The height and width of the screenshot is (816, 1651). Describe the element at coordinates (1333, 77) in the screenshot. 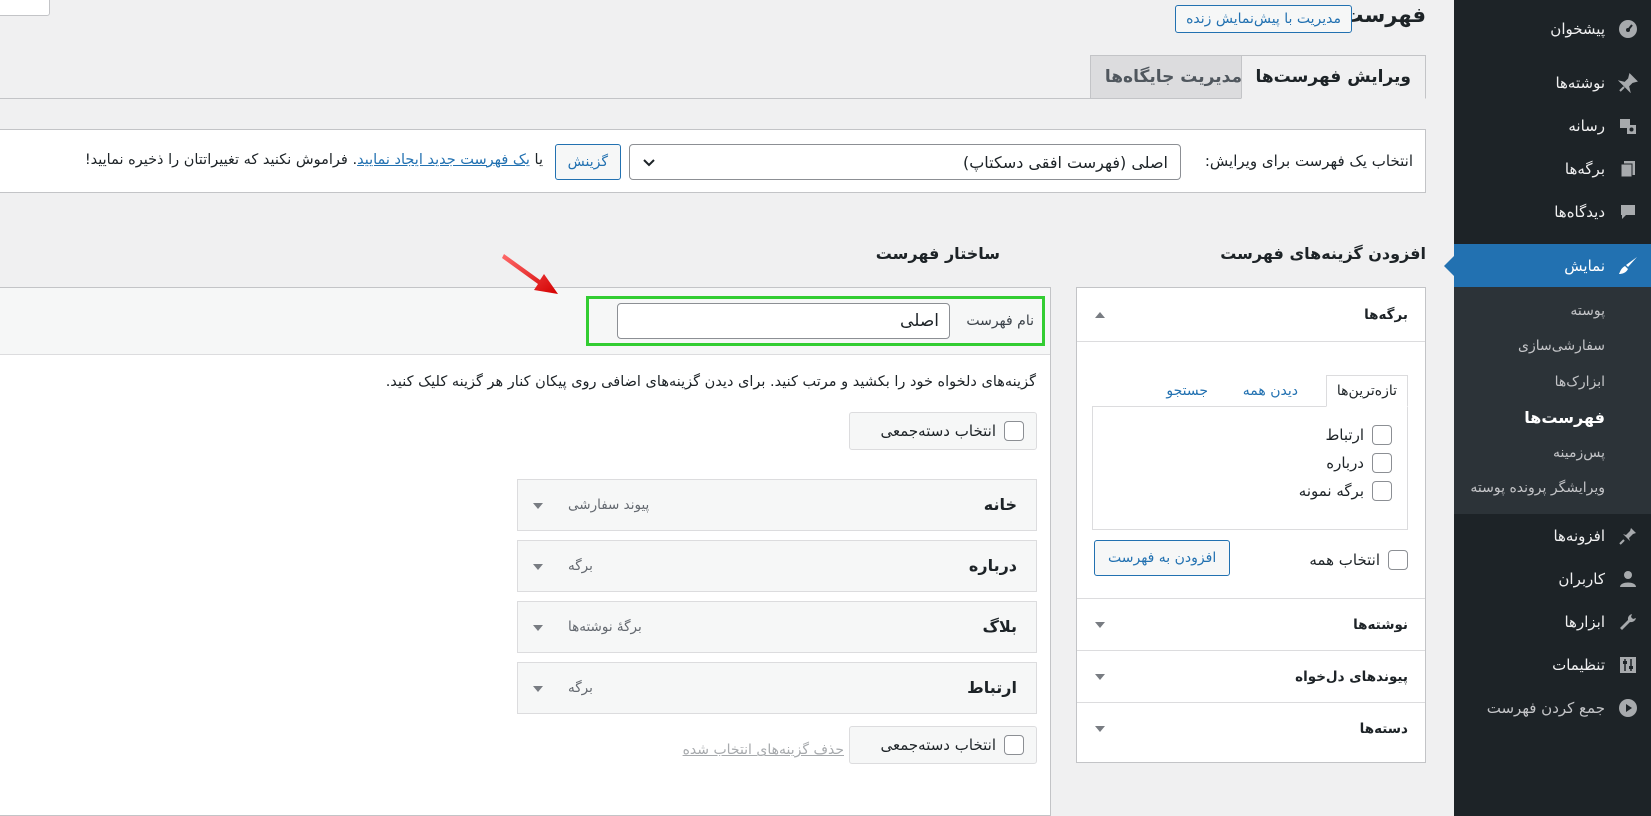

I see `tab-edit-menus: ویرایش فهرست‌ها` at that location.